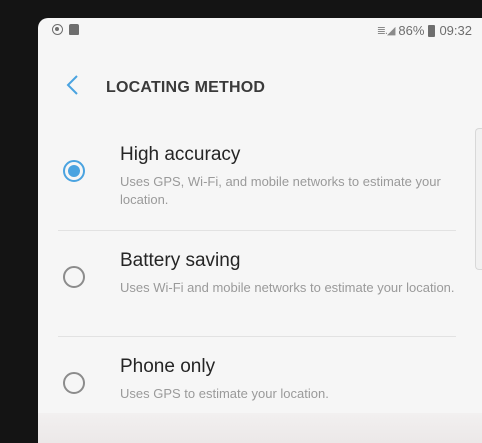 This screenshot has width=482, height=443. I want to click on battery-percent: 86%, so click(411, 30).